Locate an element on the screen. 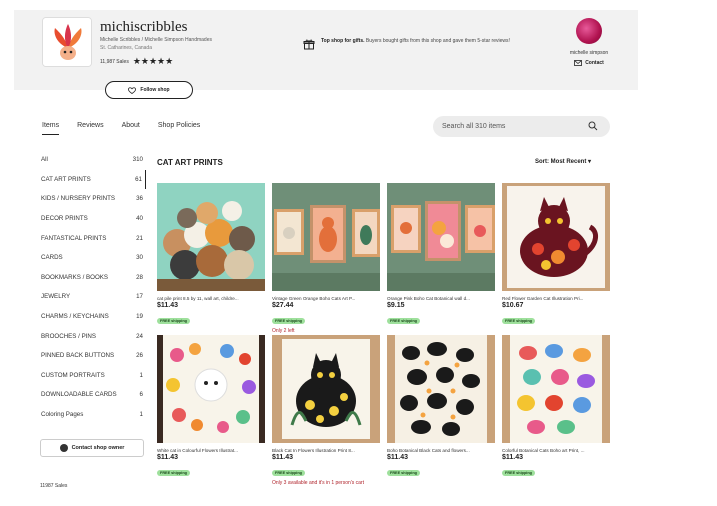 The height and width of the screenshot is (506, 717). shop-tabs: Items Reviews About Shop Policies is located at coordinates (130, 128).